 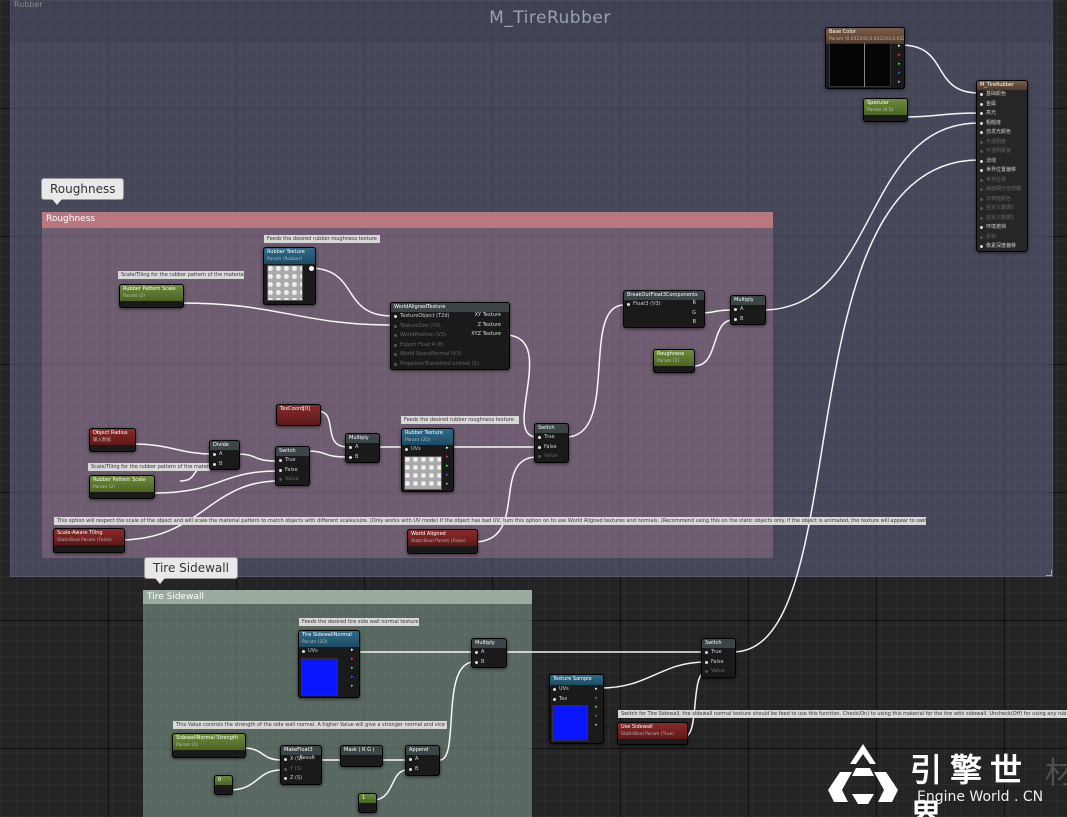 What do you see at coordinates (122, 487) in the screenshot?
I see `rubber-pattern-scale-node-2: Rubber Pattern Scale Param (2)` at bounding box center [122, 487].